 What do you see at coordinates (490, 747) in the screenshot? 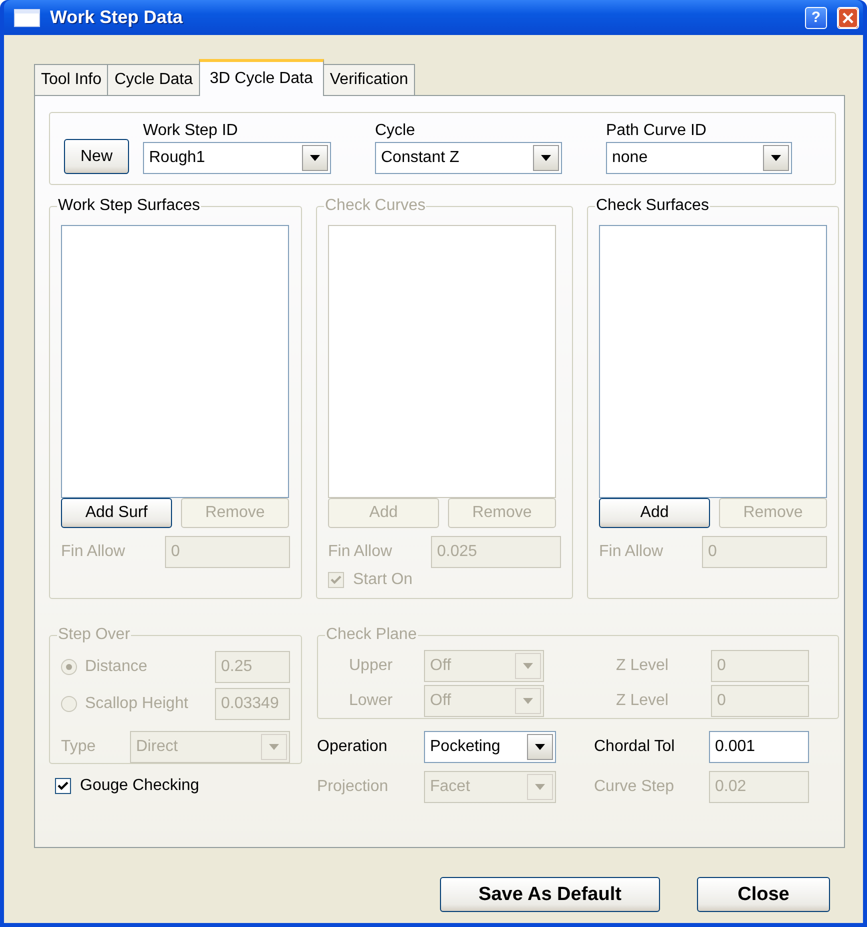
I see `dropdown-field: Pocketing` at bounding box center [490, 747].